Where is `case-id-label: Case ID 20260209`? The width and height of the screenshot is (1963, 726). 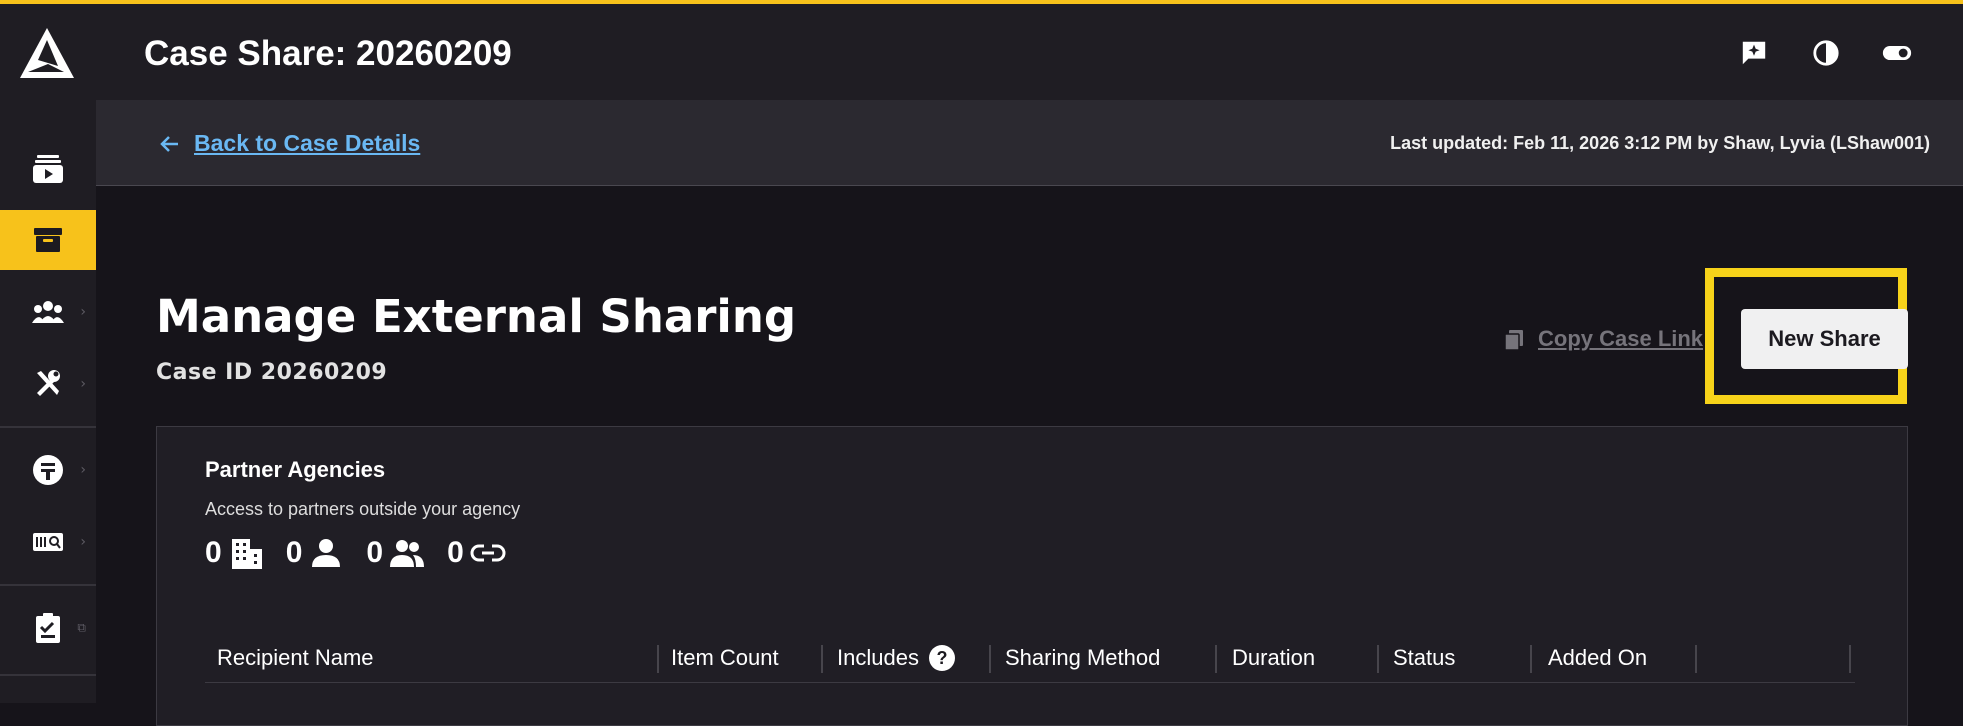 case-id-label: Case ID 20260209 is located at coordinates (272, 372).